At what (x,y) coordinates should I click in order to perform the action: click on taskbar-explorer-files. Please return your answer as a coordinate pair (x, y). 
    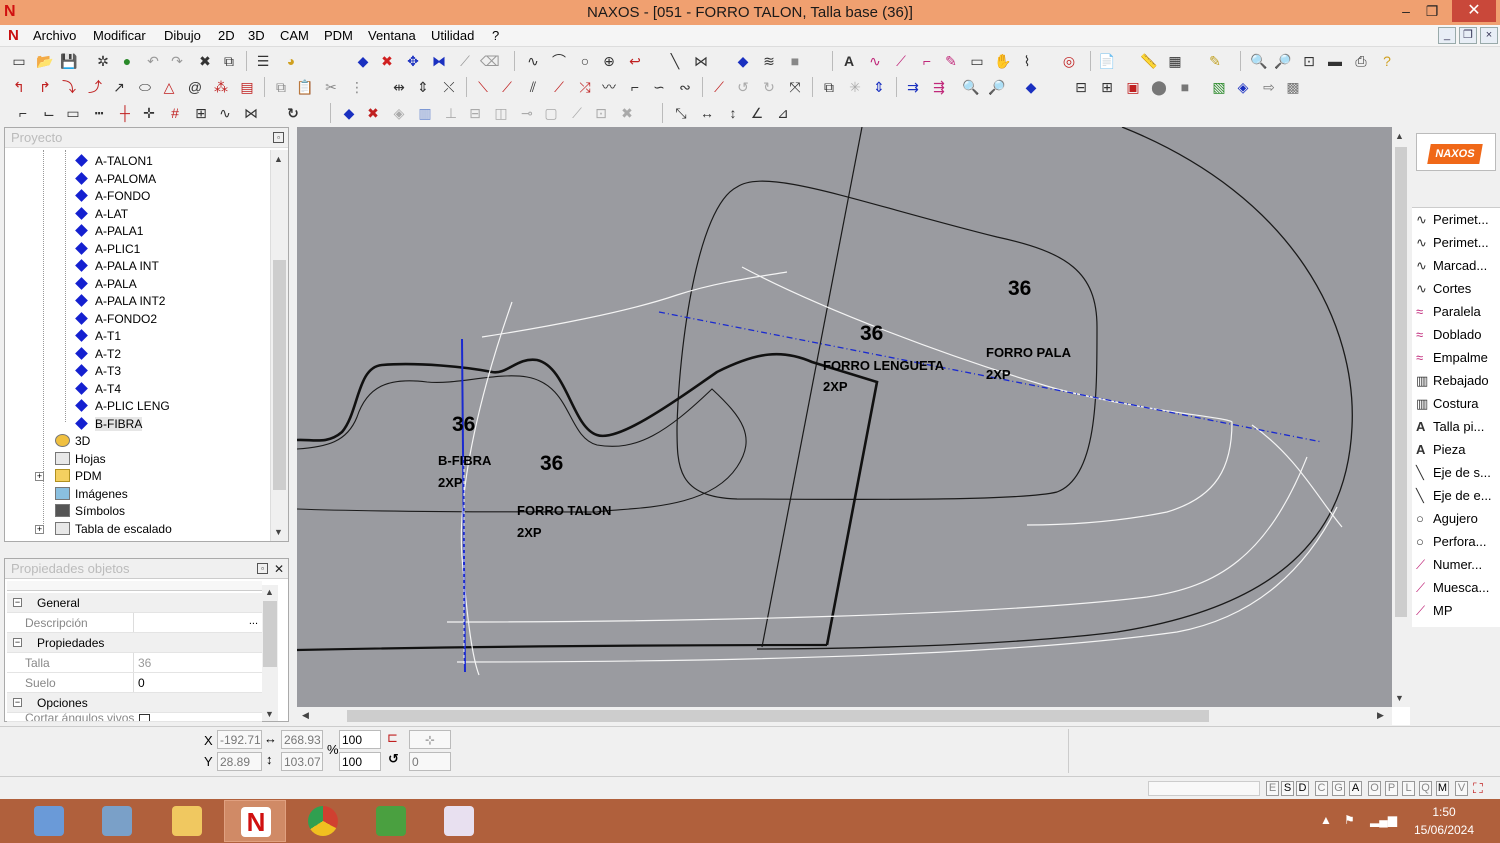
    Looking at the image, I should click on (117, 821).